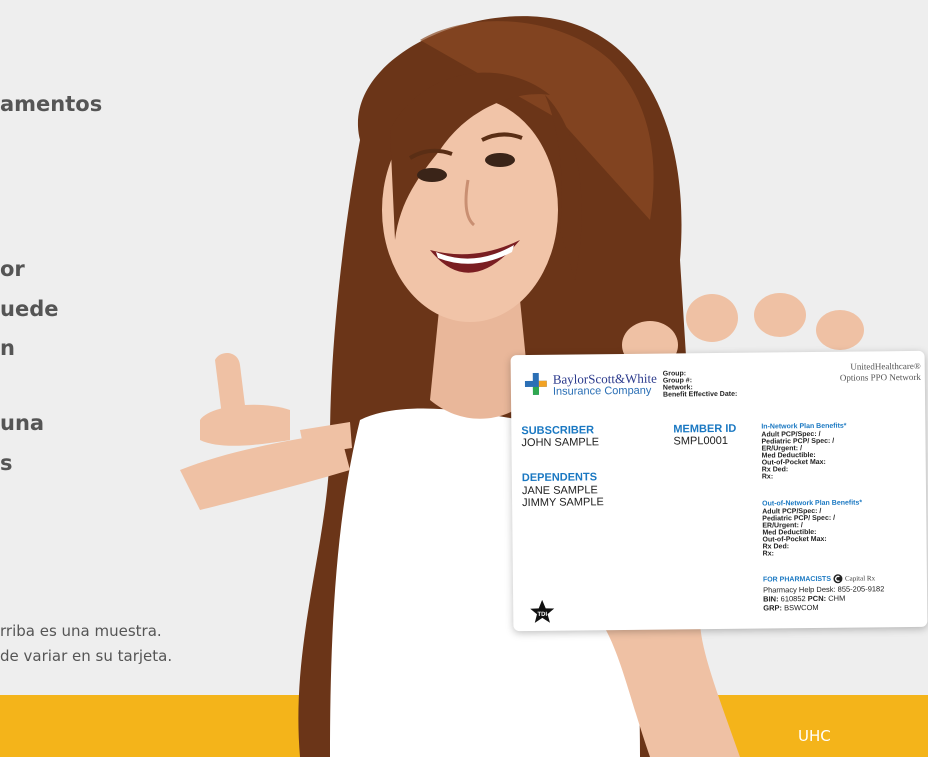 The height and width of the screenshot is (757, 928). Describe the element at coordinates (22, 423) in the screenshot. I see `heading-line-5: una` at that location.